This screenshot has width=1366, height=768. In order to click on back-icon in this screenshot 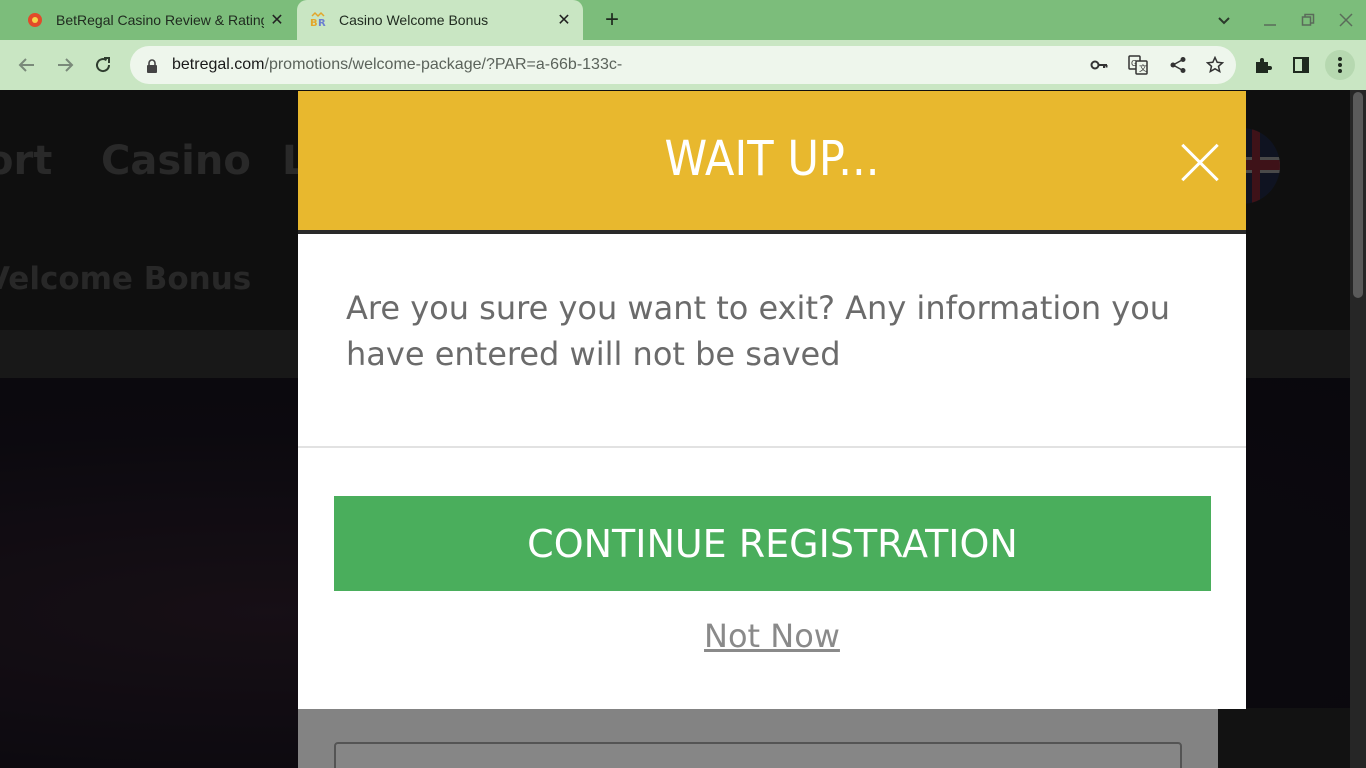, I will do `click(27, 65)`.